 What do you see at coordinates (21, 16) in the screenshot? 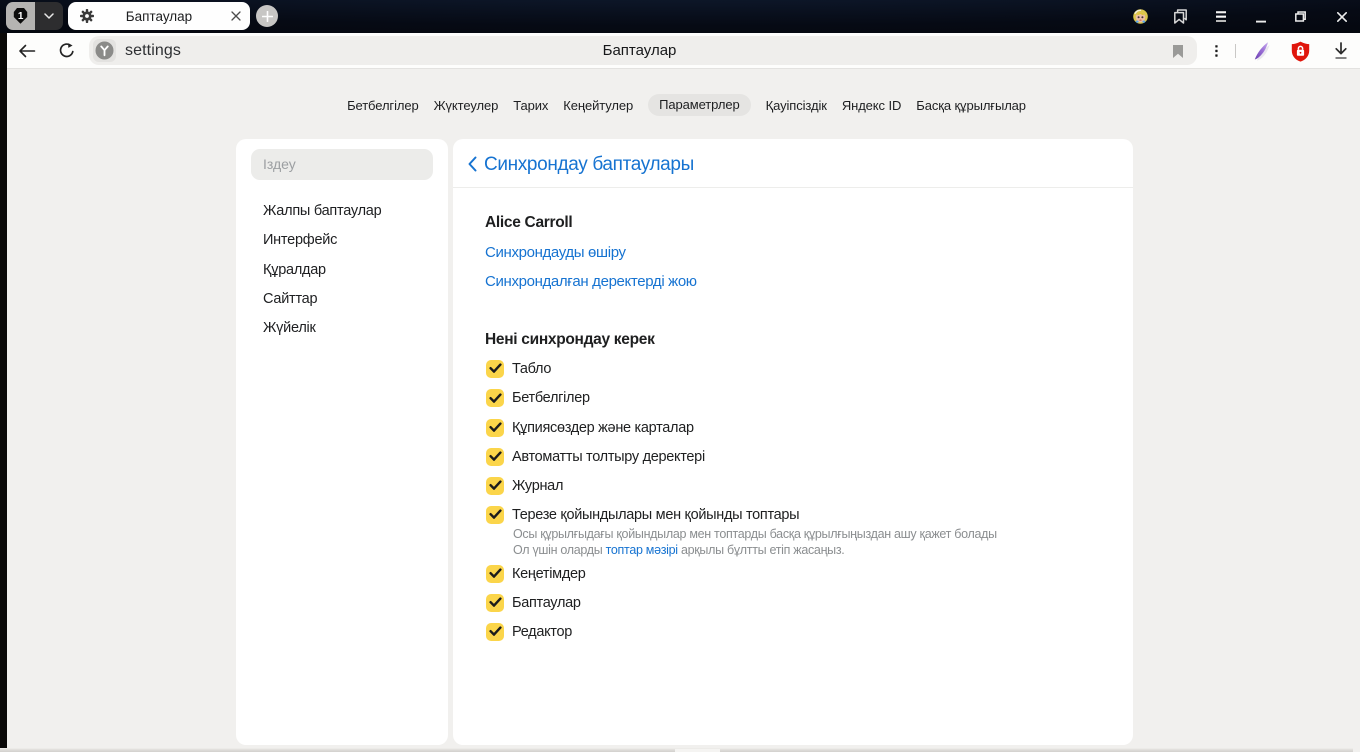
I see `svg-text: 1` at bounding box center [21, 16].